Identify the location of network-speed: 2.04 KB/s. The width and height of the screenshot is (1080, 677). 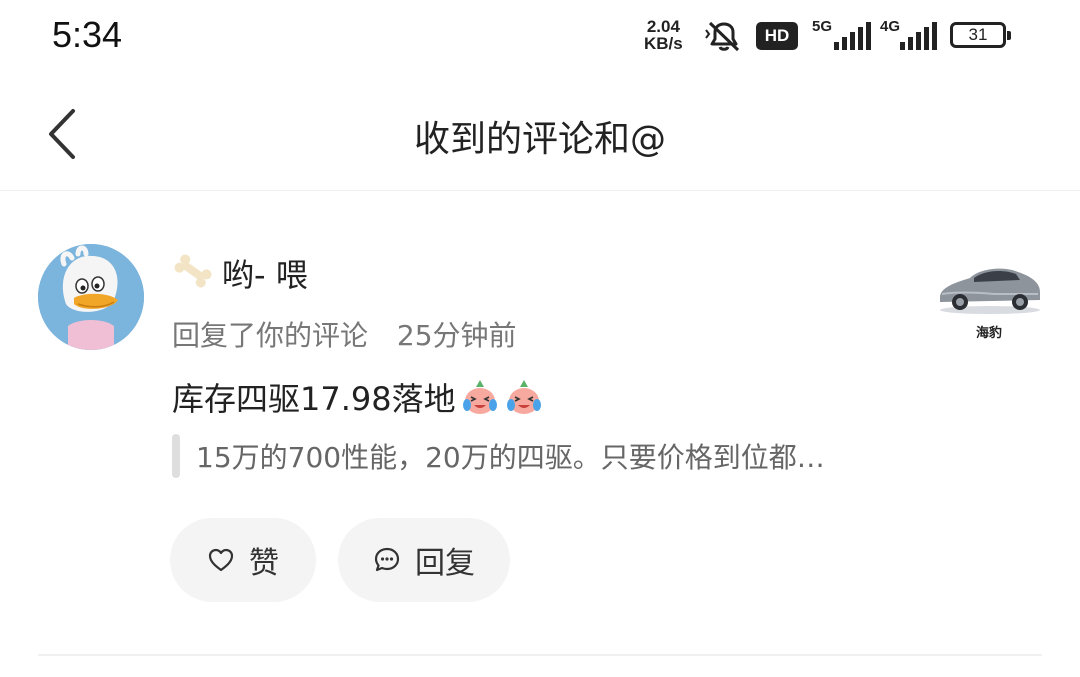
(663, 35).